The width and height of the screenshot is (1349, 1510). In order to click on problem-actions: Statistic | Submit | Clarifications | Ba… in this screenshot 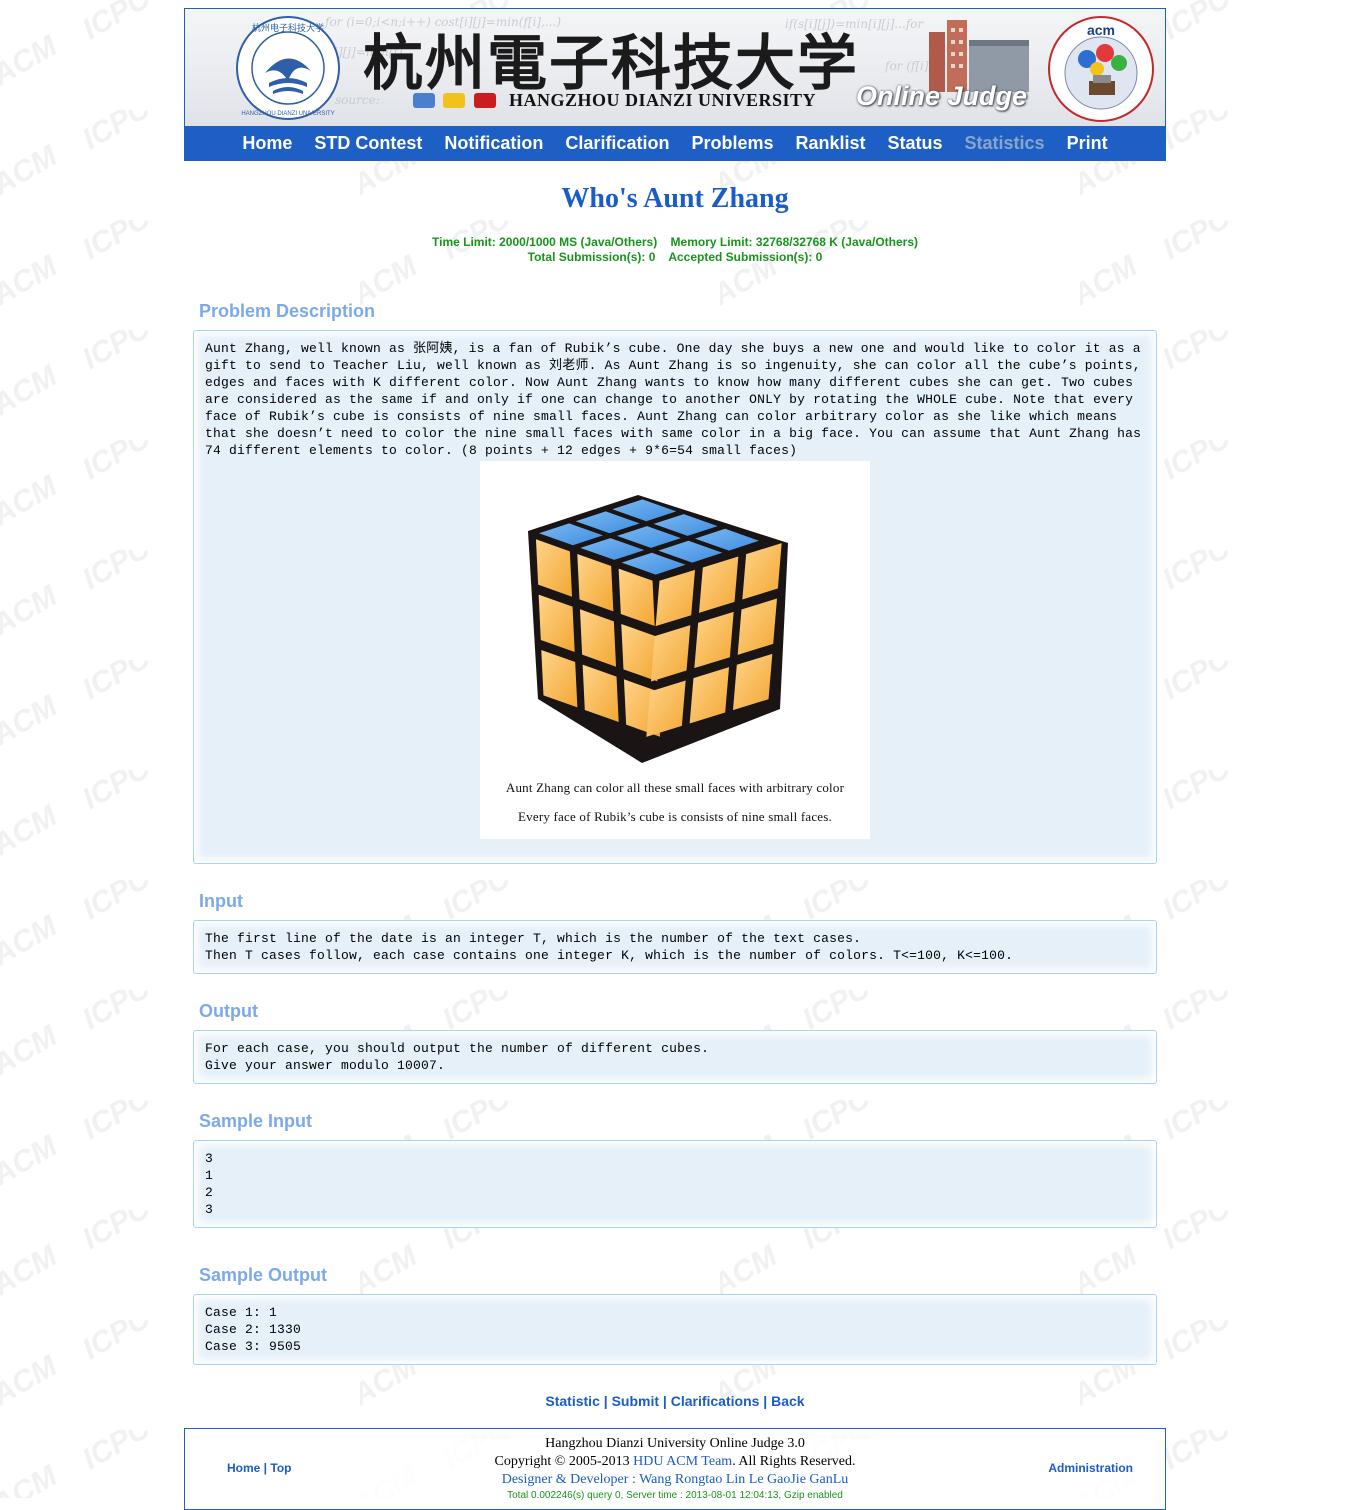, I will do `click(675, 1401)`.